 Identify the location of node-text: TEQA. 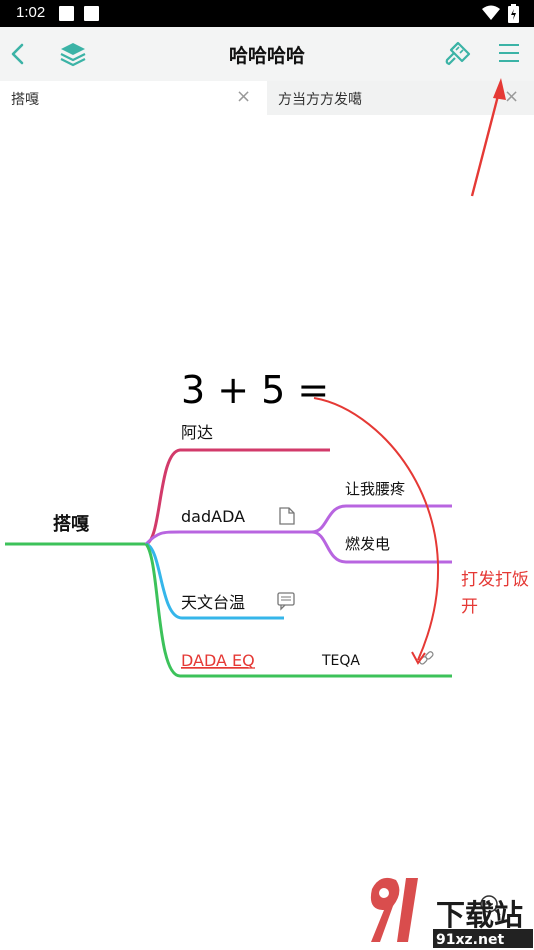
(340, 661).